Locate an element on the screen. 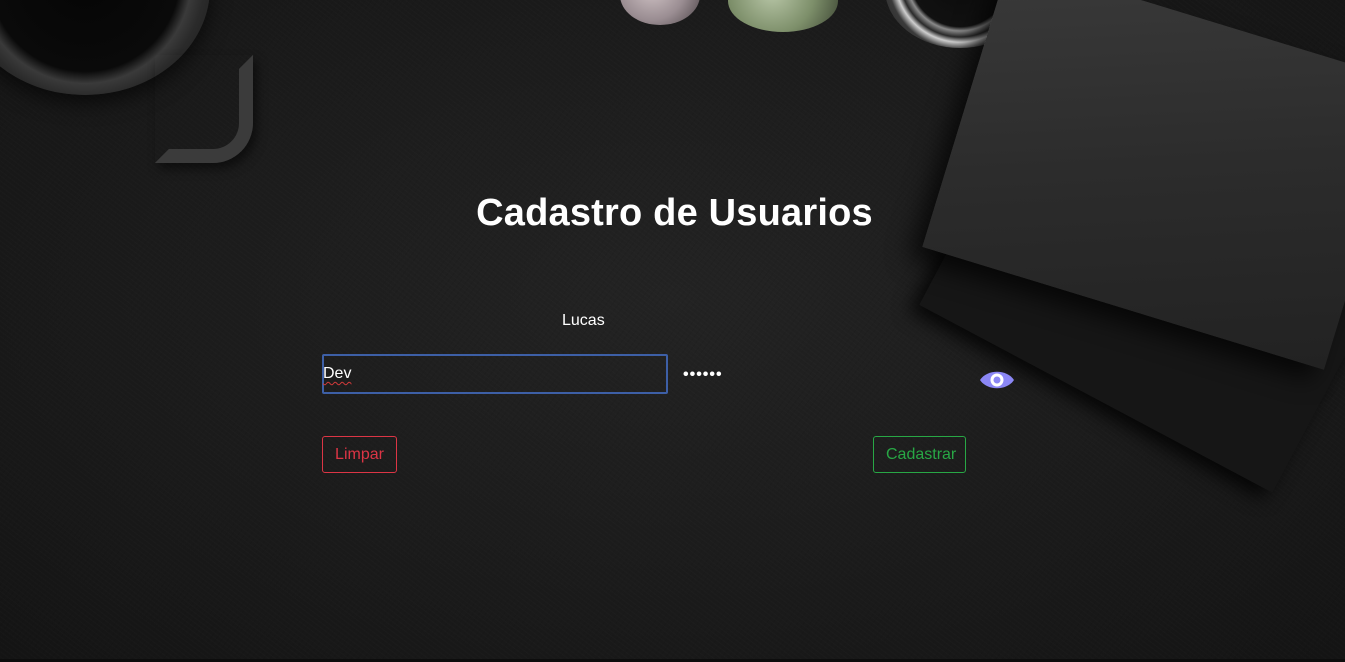 This screenshot has width=1345, height=662. eye-icon is located at coordinates (997, 380).